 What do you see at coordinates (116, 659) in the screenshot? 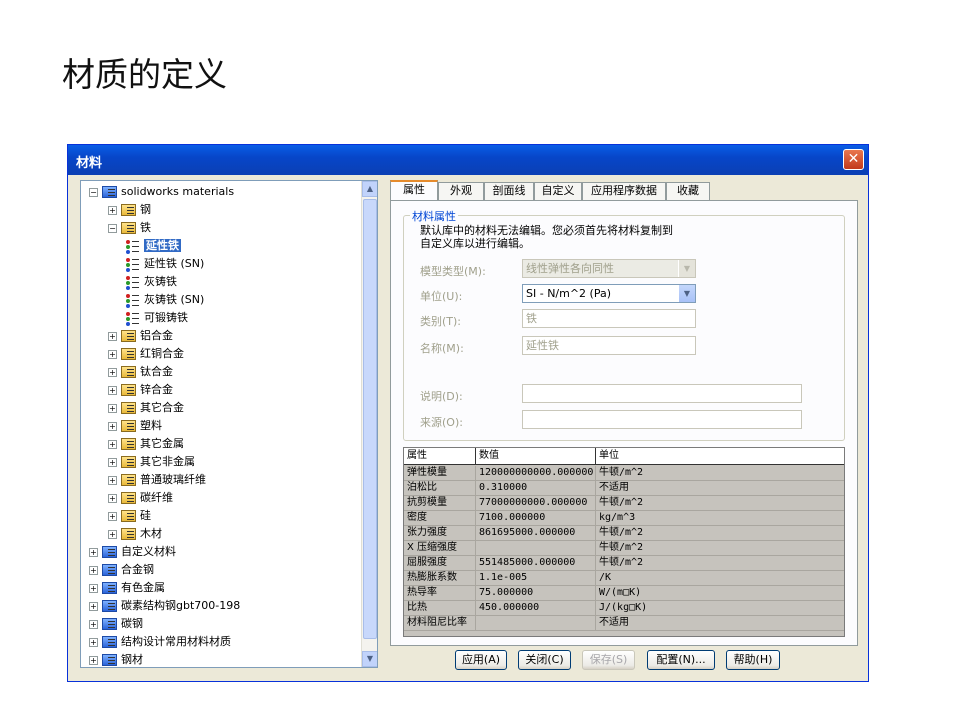
I see `tree-item: + 钢材` at bounding box center [116, 659].